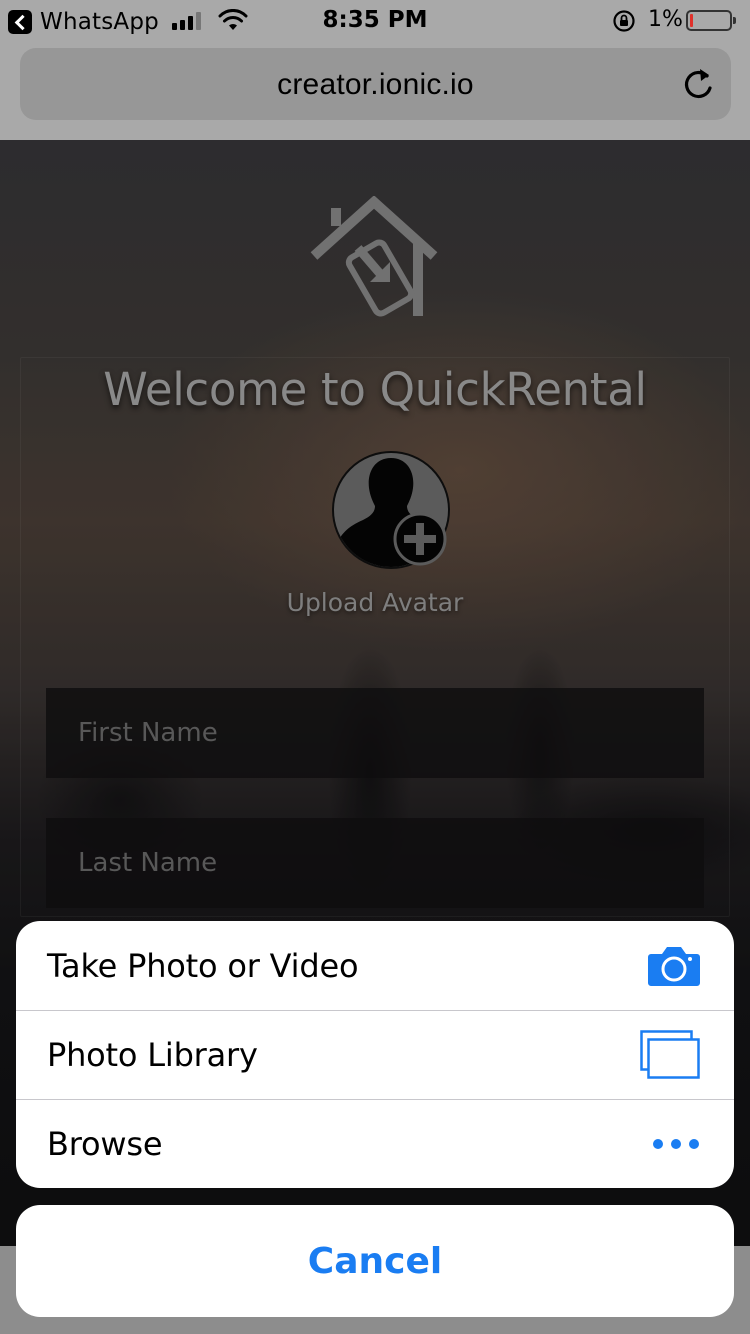 The image size is (750, 1334). I want to click on status-bar: WhatsApp 8:35 PM 1%, so click(375, 20).